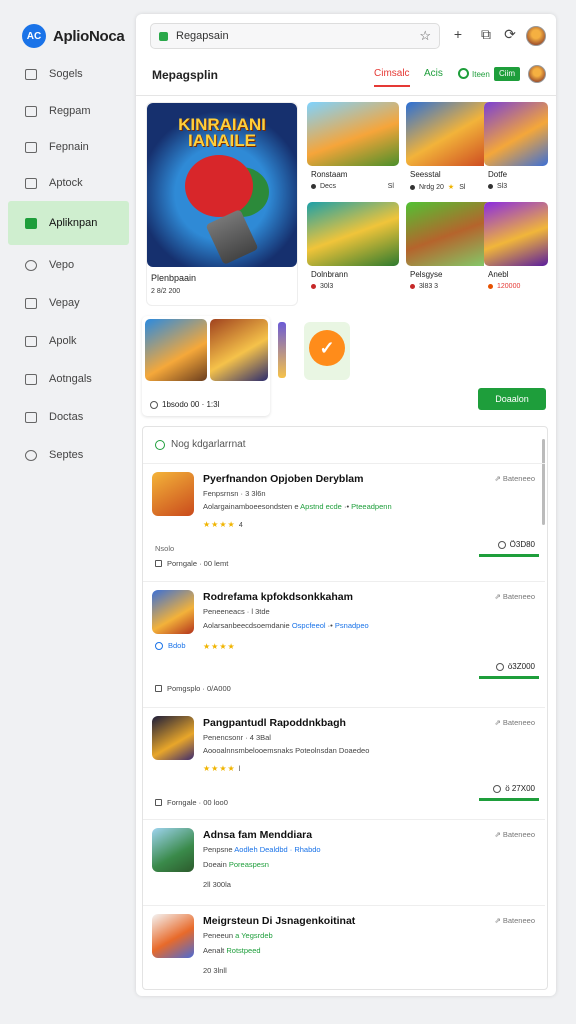  What do you see at coordinates (68, 417) in the screenshot?
I see `sidebar-item-doctas: Doctas` at bounding box center [68, 417].